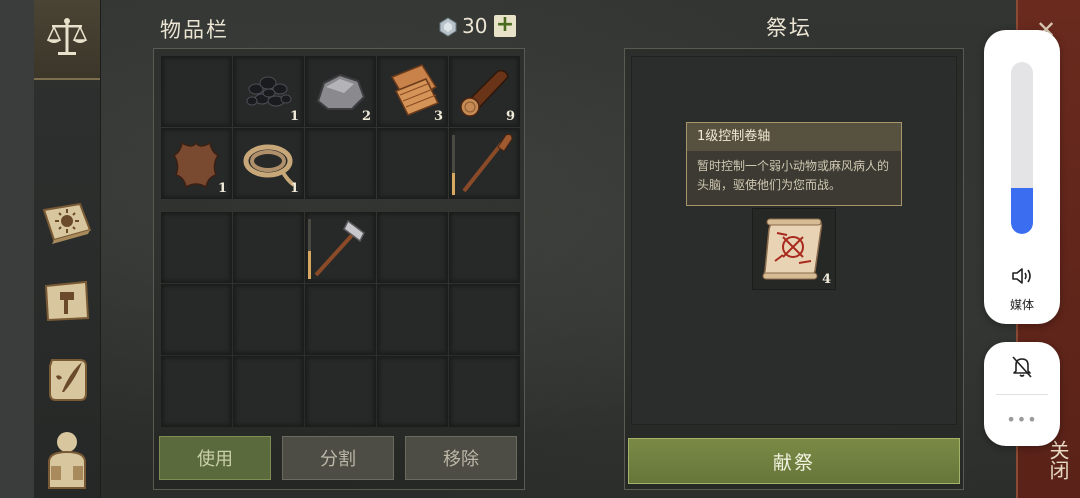 The image size is (1080, 498). I want to click on wooden-paddle-icon, so click(482, 164).